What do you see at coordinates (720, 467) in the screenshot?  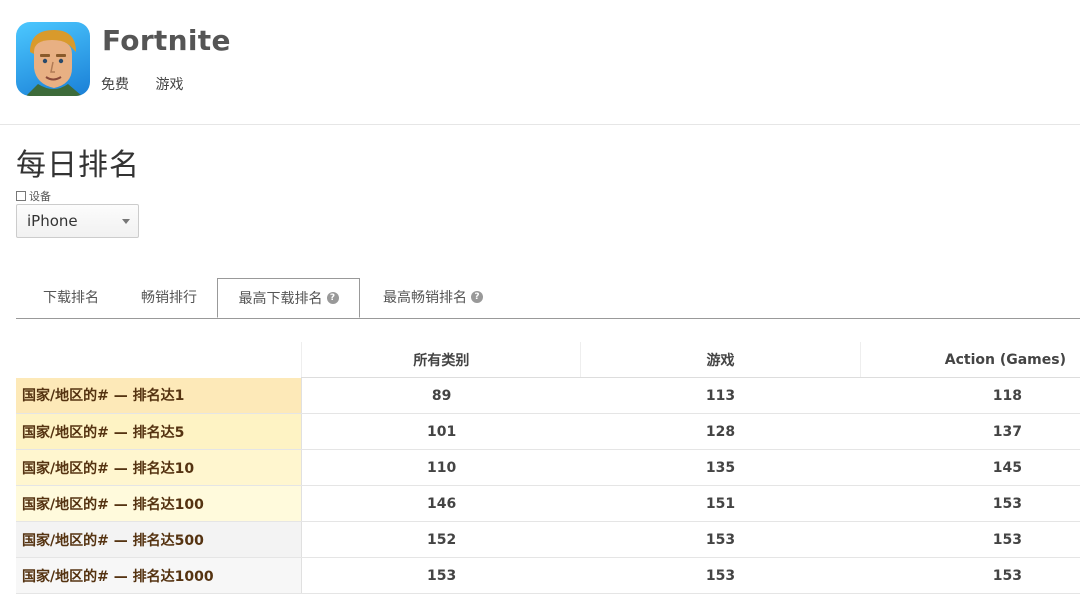 I see `rank-cell: 135` at bounding box center [720, 467].